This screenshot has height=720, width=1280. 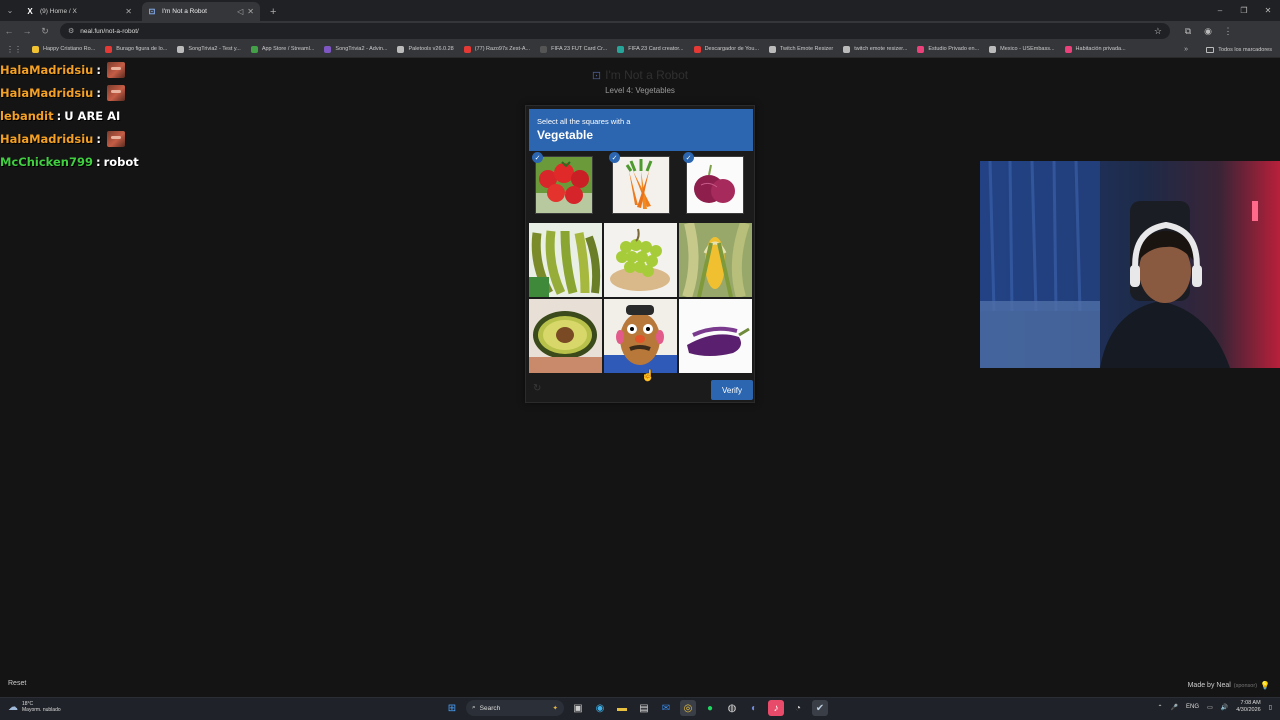 I want to click on taskbar-apps: ⊞ ⌕ Search ✦ ▣ ◉ ▬ ▤ ✉ ◎ ● ◍ ◐ ♪ ◔ ✔, so click(x=636, y=708).